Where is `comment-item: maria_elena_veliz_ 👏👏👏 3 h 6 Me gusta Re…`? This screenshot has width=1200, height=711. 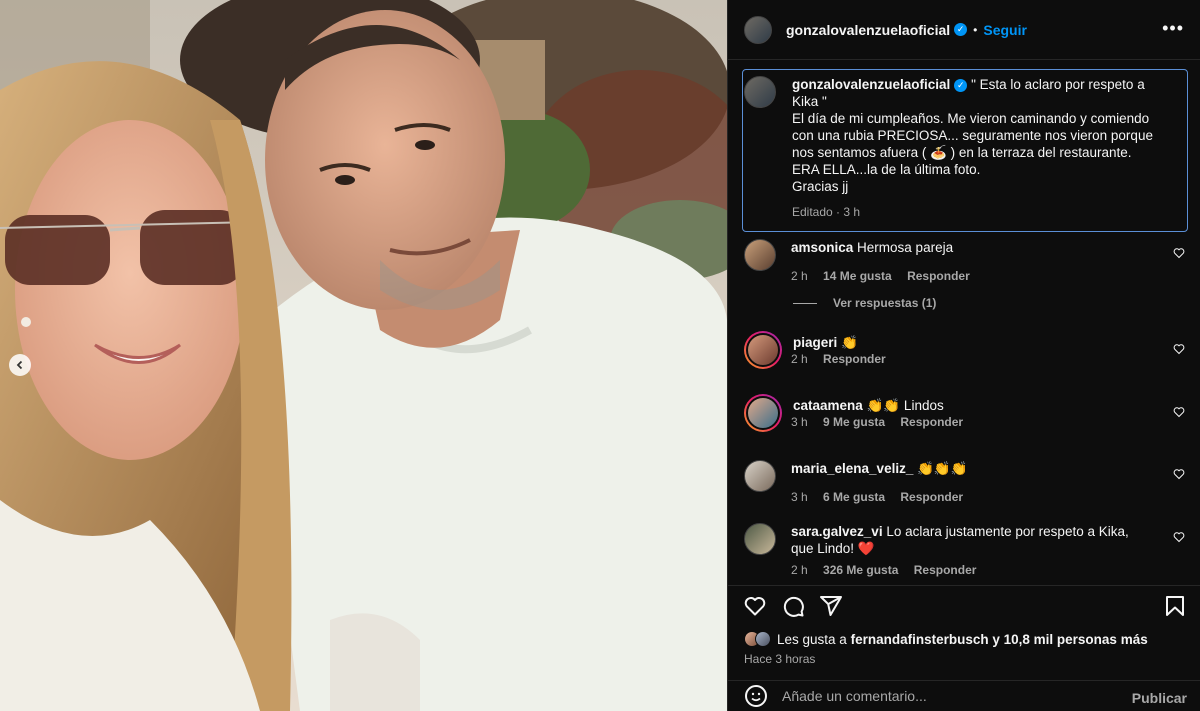
comment-item: maria_elena_veliz_ 👏👏👏 3 h 6 Me gusta Re… is located at coordinates (964, 482).